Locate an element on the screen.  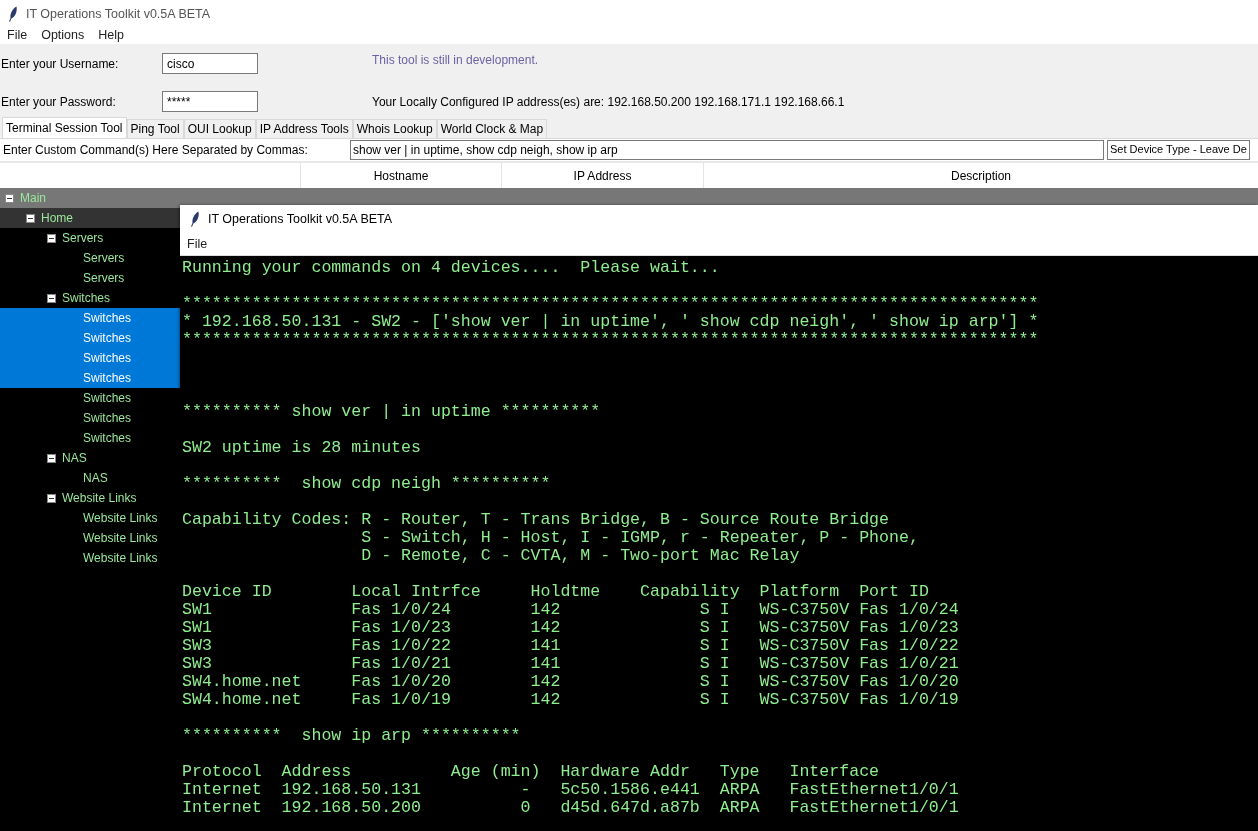
development-notice: This tool is still in development. is located at coordinates (456, 60).